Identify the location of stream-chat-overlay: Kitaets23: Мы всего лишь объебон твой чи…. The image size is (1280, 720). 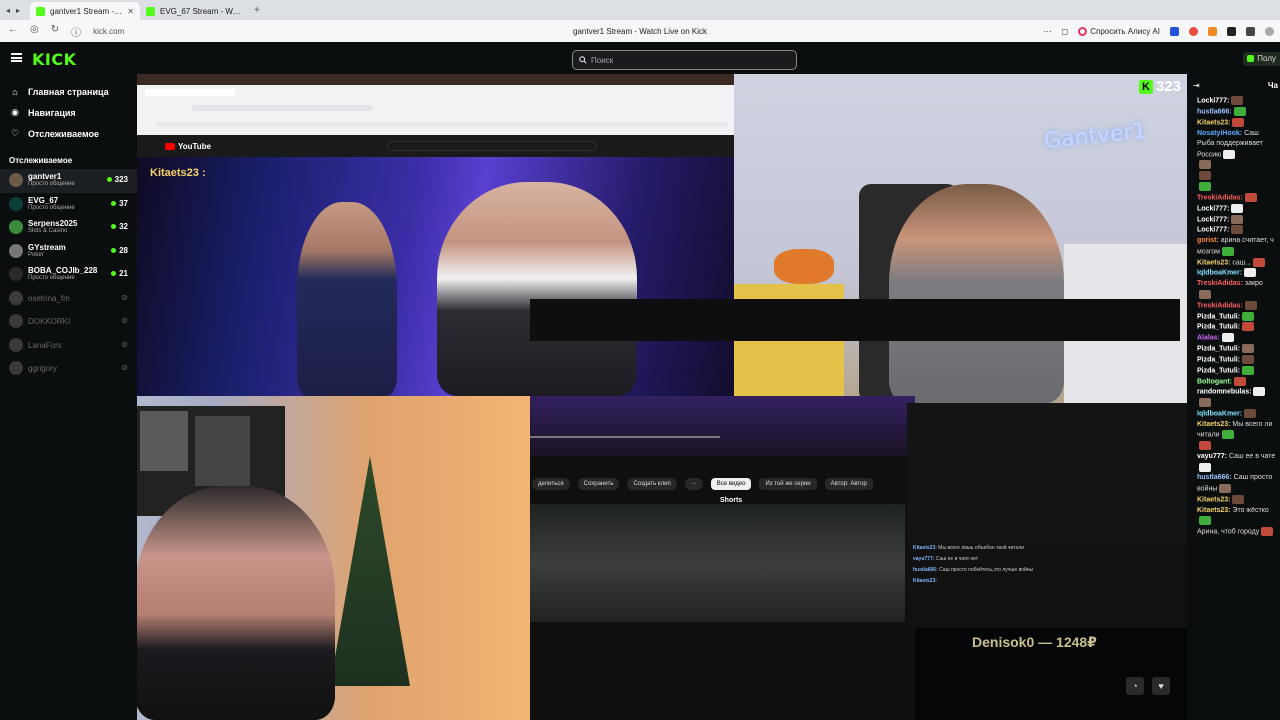
(1047, 515).